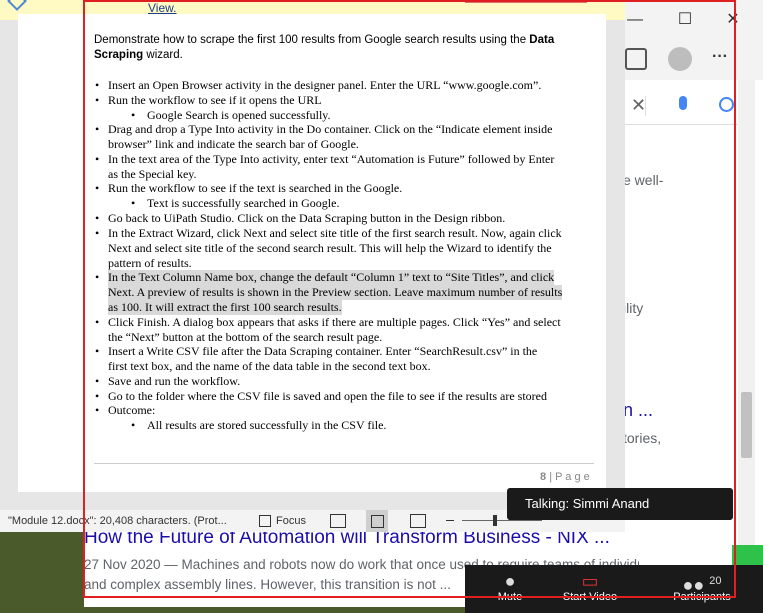  What do you see at coordinates (747, 556) in the screenshot?
I see `share-screen-button` at bounding box center [747, 556].